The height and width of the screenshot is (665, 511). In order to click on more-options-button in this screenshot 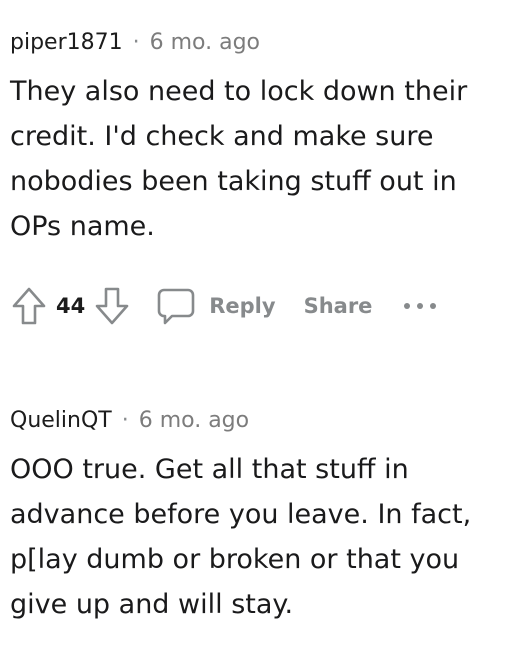, I will do `click(420, 306)`.